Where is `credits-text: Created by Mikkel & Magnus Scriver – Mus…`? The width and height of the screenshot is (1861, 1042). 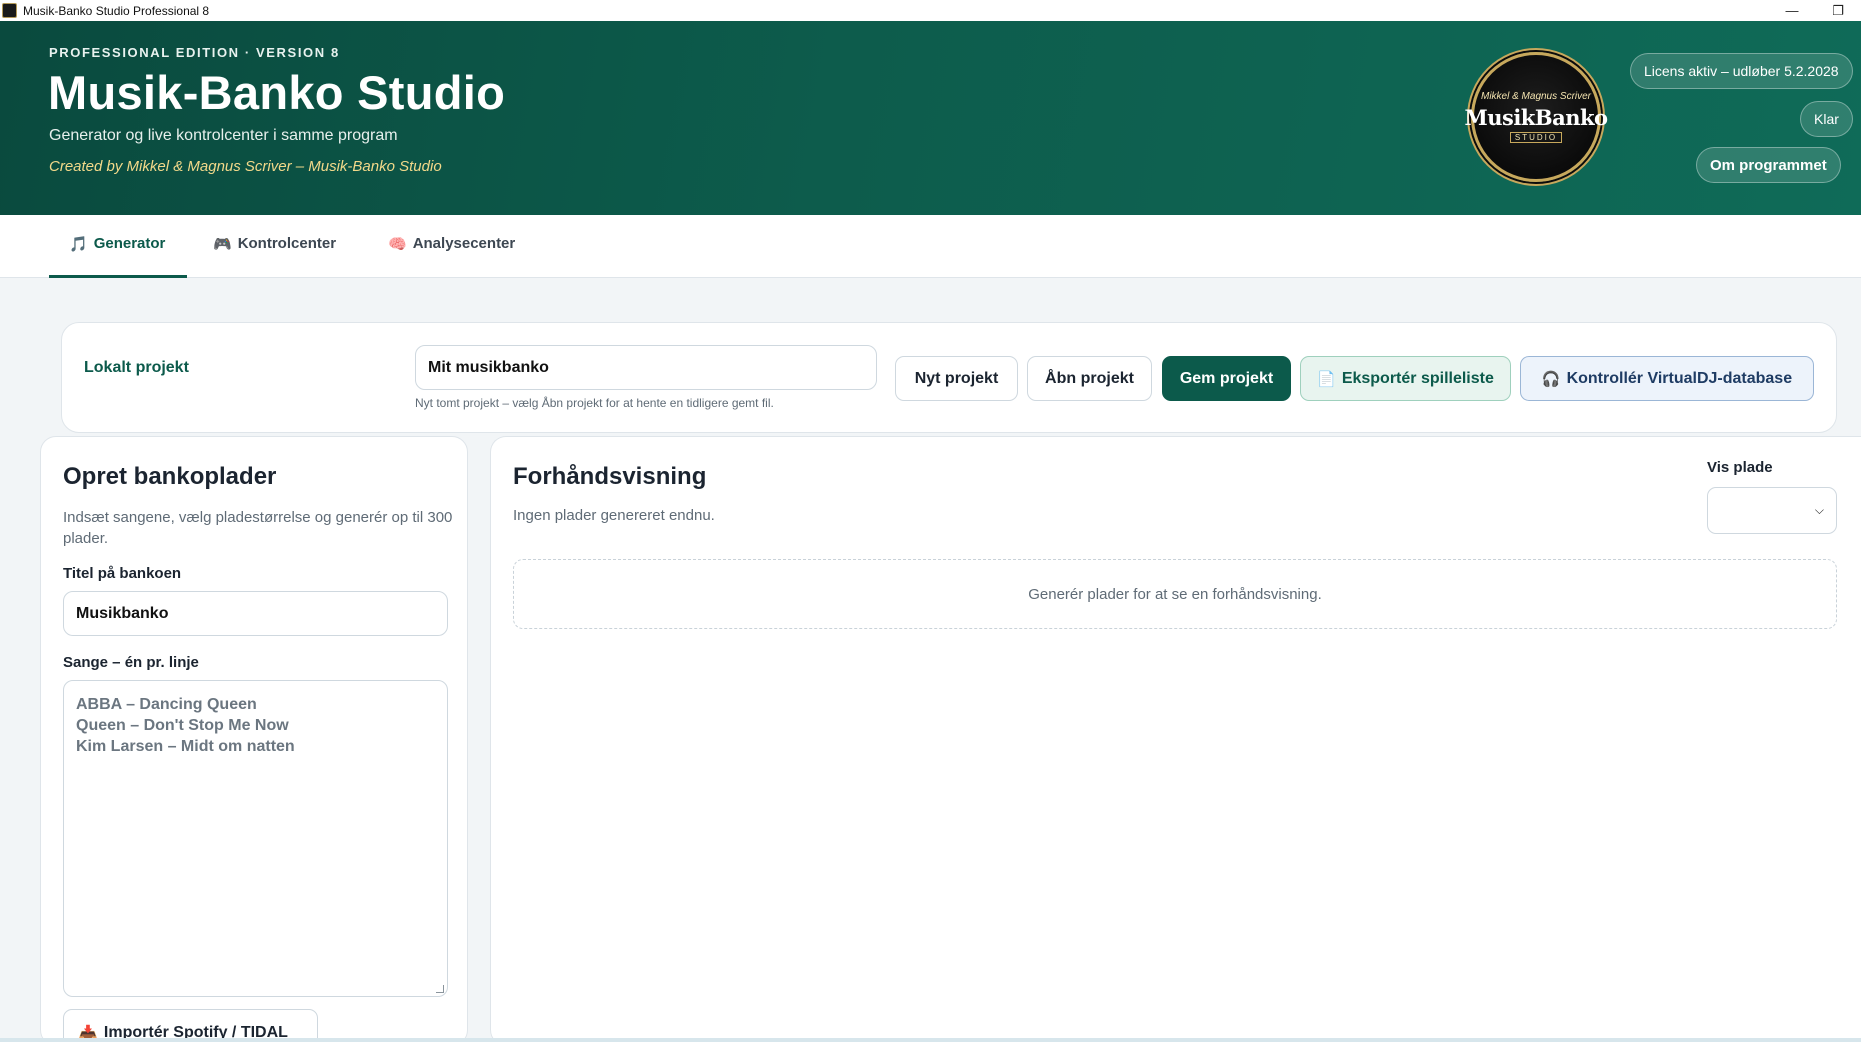
credits-text: Created by Mikkel & Magnus Scriver – Mus… is located at coordinates (245, 166).